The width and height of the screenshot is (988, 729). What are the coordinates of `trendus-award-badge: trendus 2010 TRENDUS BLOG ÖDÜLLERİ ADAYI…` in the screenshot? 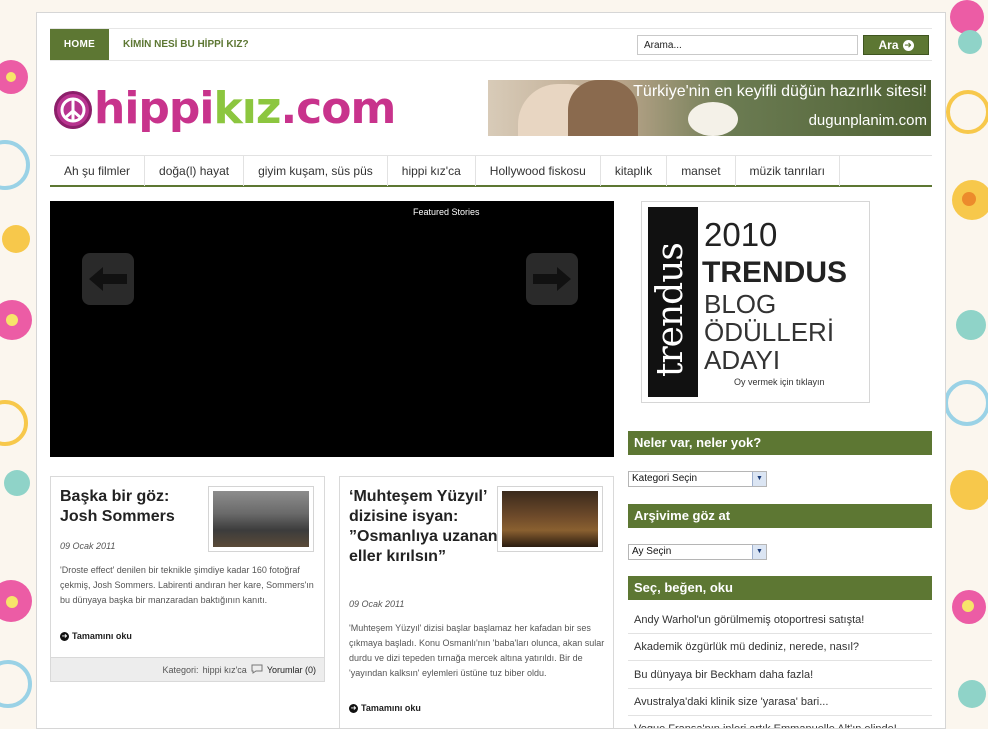 It's located at (755, 302).